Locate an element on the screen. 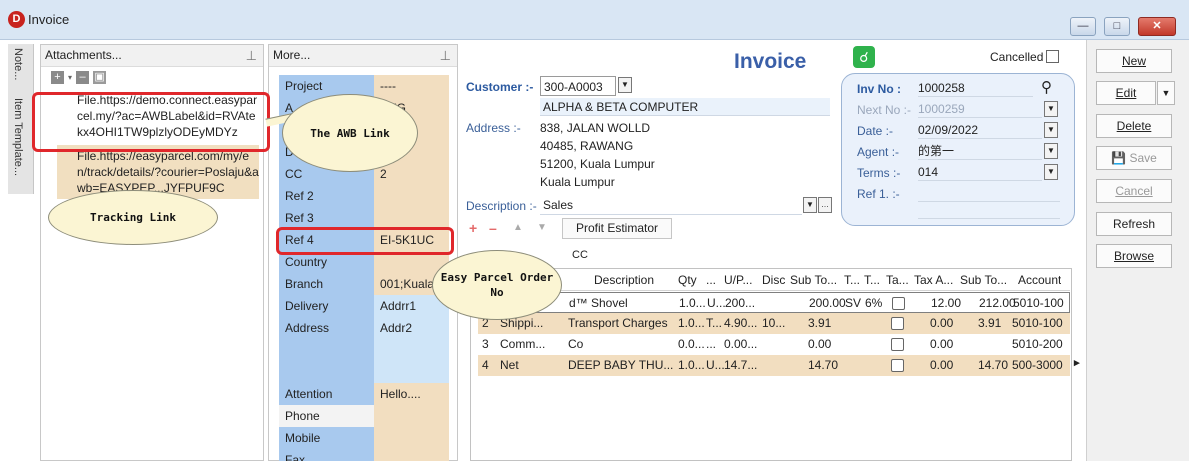  row-item-code: Net is located at coordinates (509, 365).